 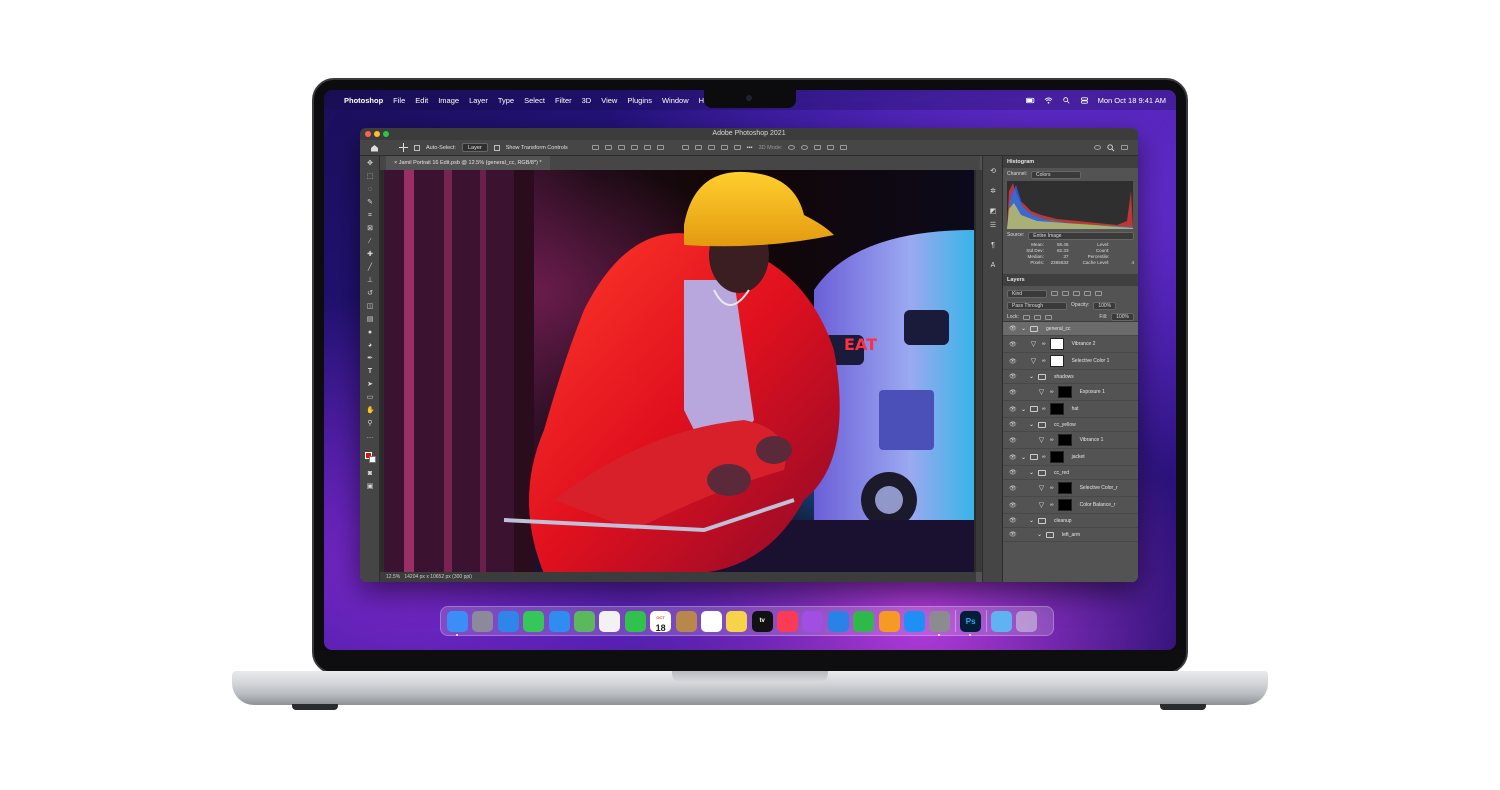 What do you see at coordinates (1070, 488) in the screenshot?
I see `layer-row: 👁 ▽ ∞ Selective Color_r` at bounding box center [1070, 488].